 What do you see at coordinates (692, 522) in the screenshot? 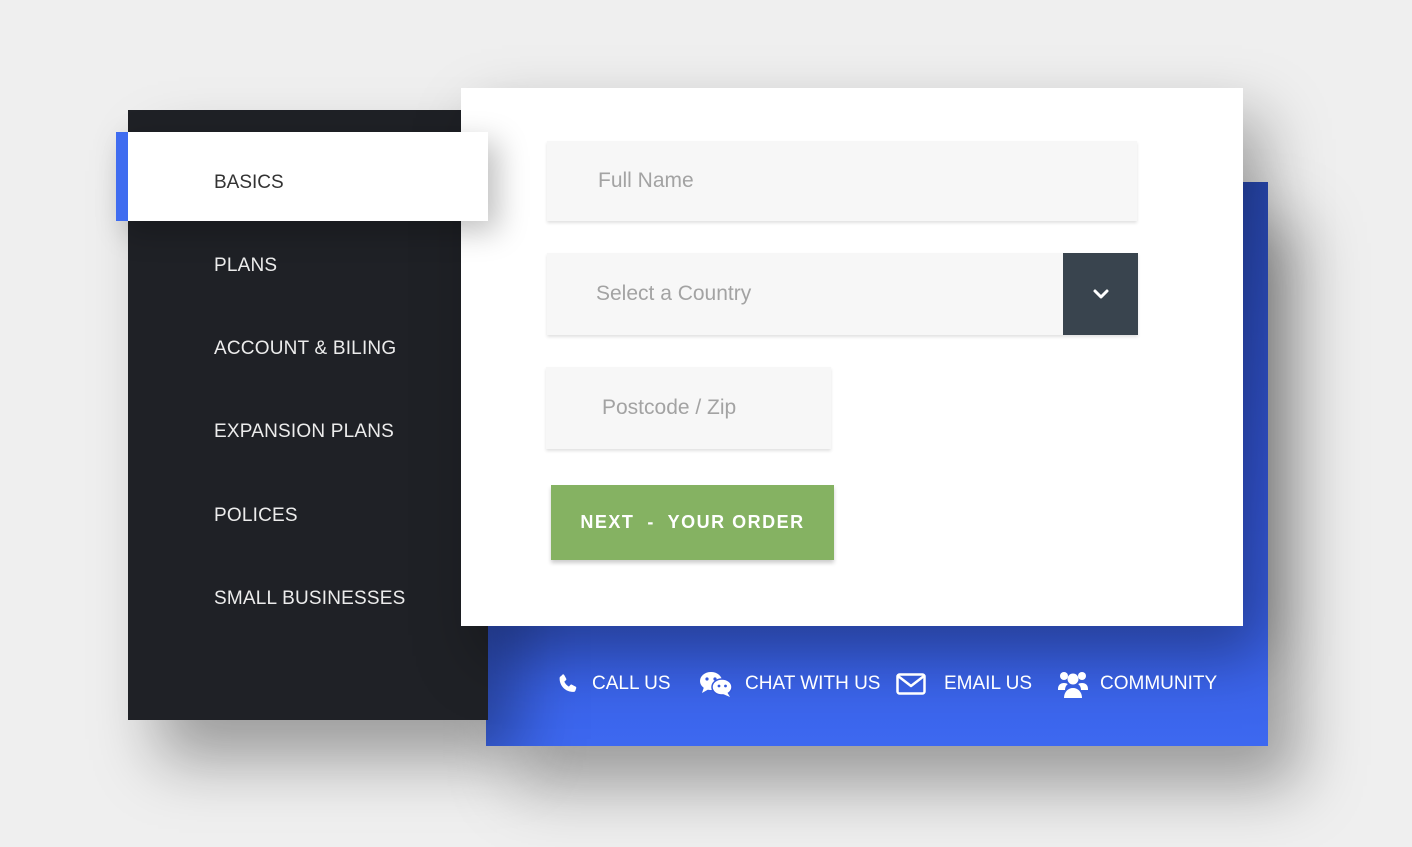
I see `next-your-order-button: NEXT - YOUR ORDER` at bounding box center [692, 522].